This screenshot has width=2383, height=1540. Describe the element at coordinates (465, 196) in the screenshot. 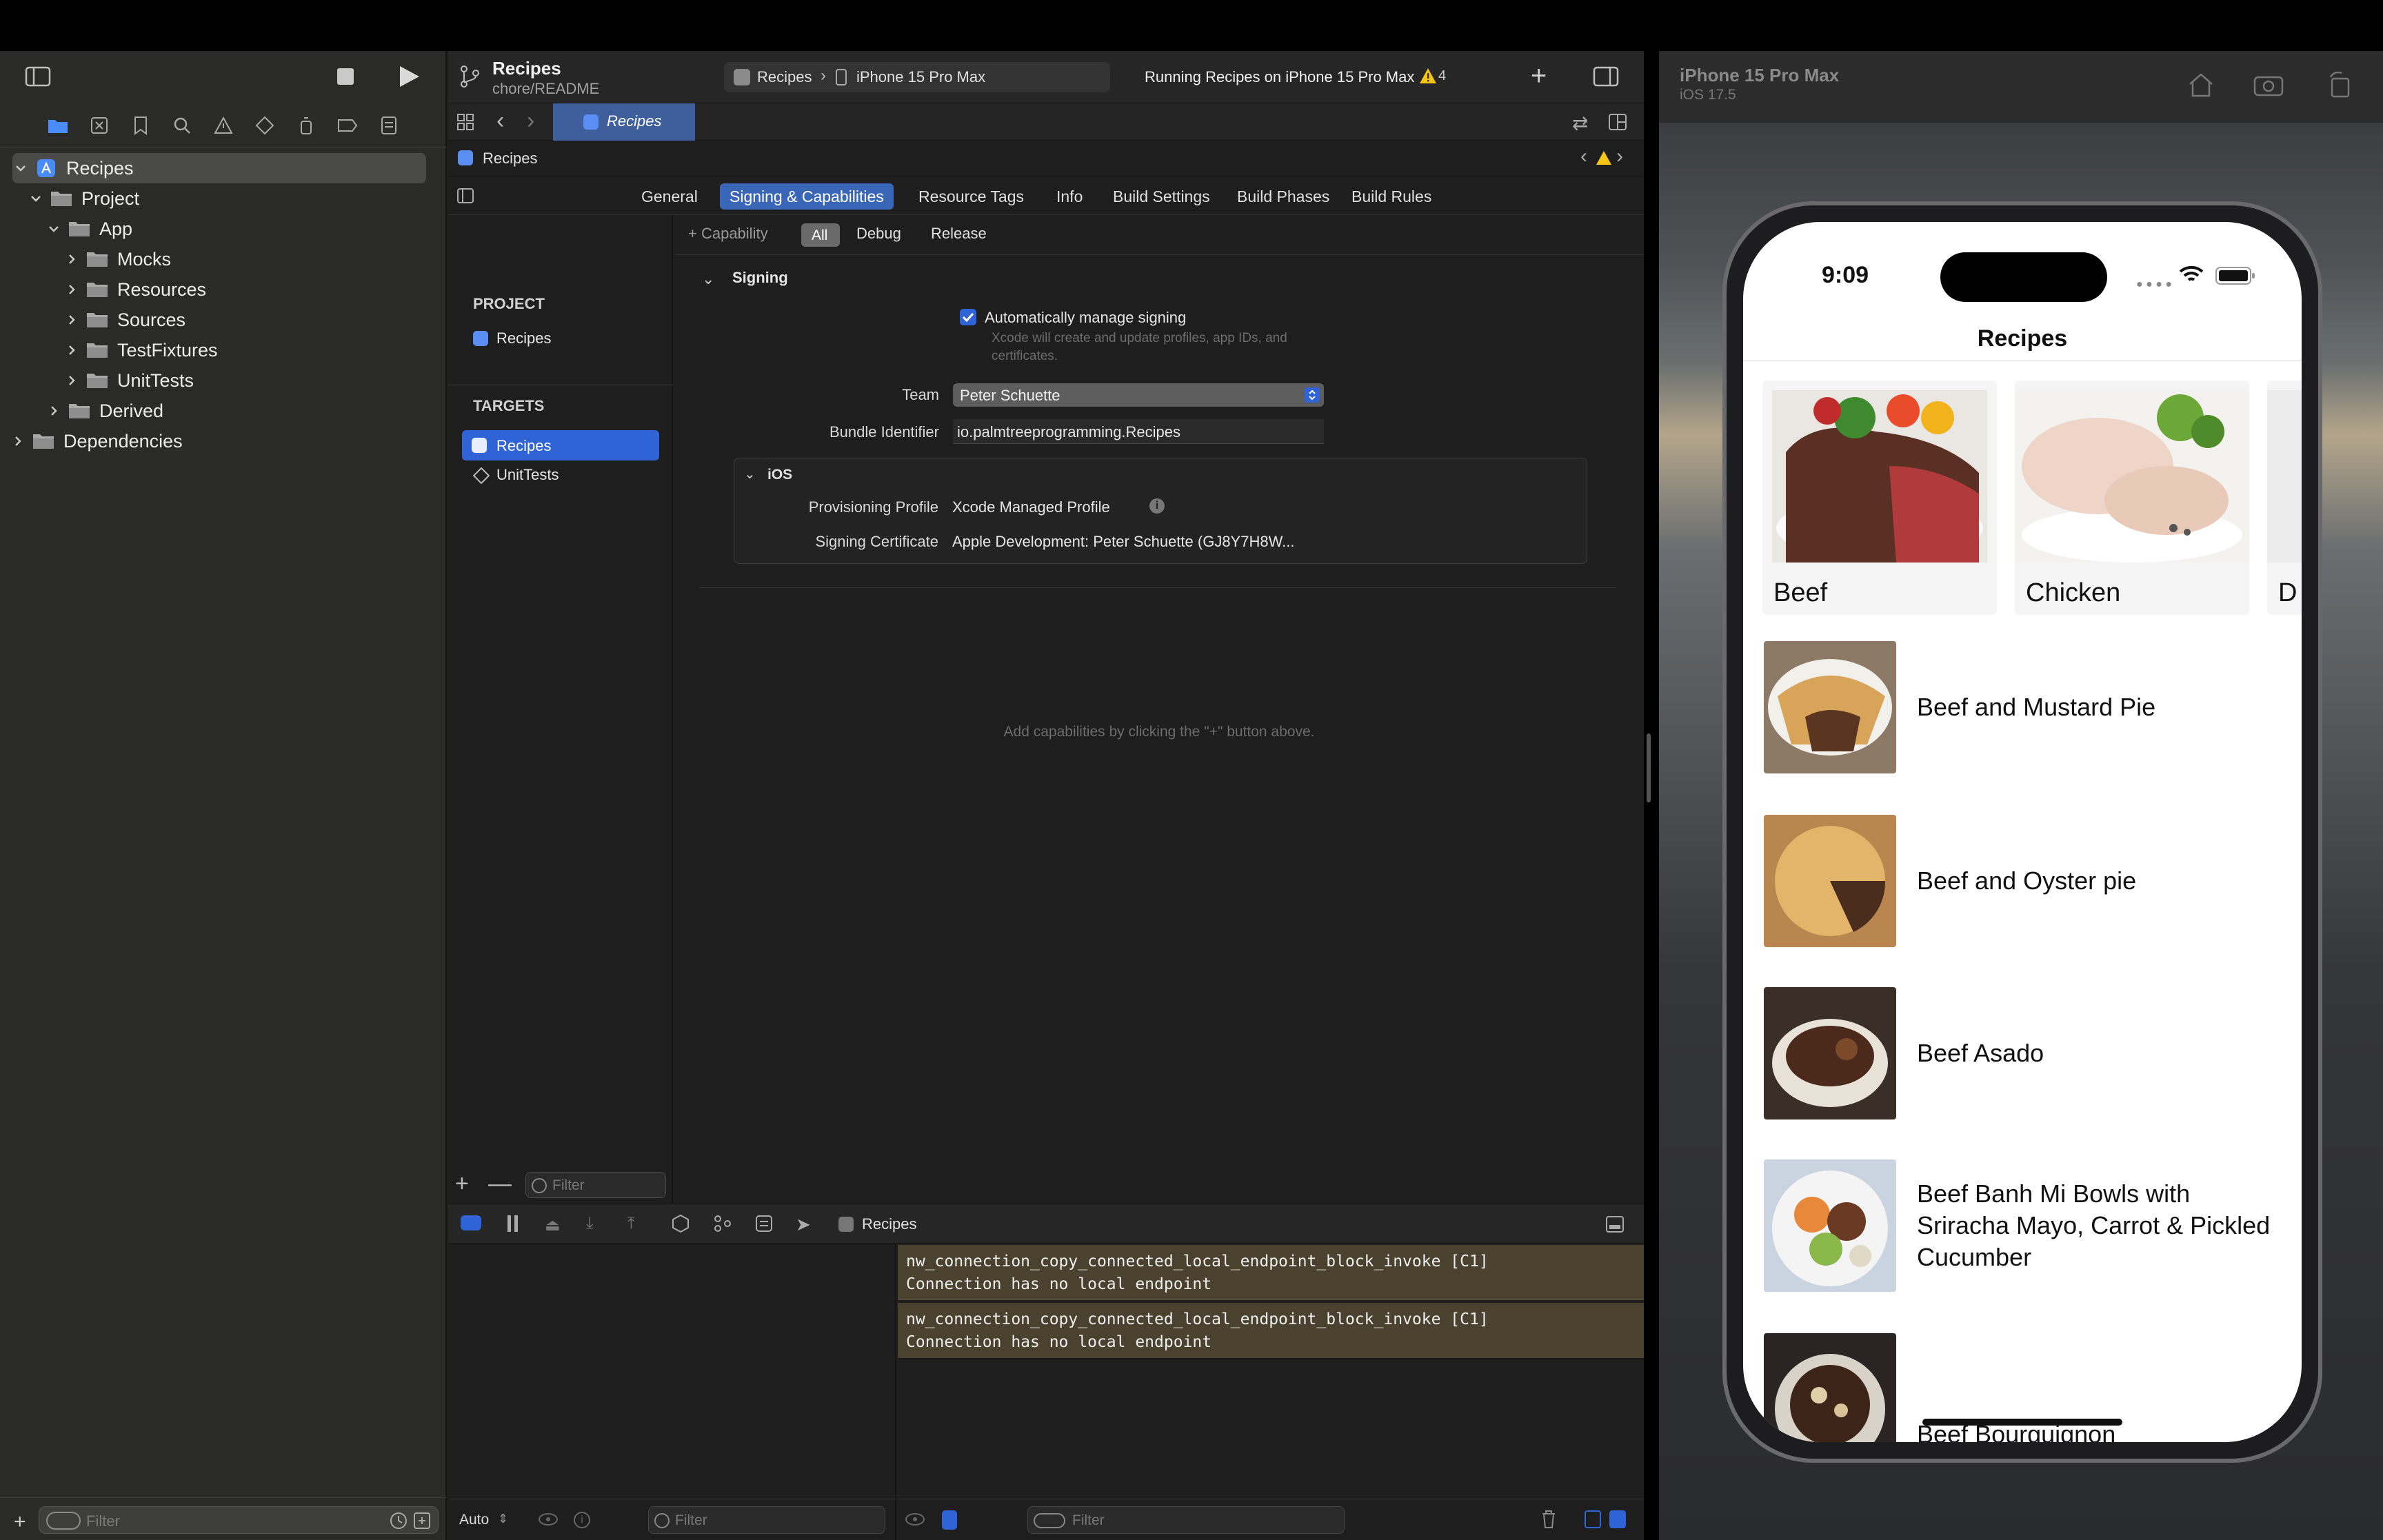

I see `targets-sidebar-toggle-icon` at that location.